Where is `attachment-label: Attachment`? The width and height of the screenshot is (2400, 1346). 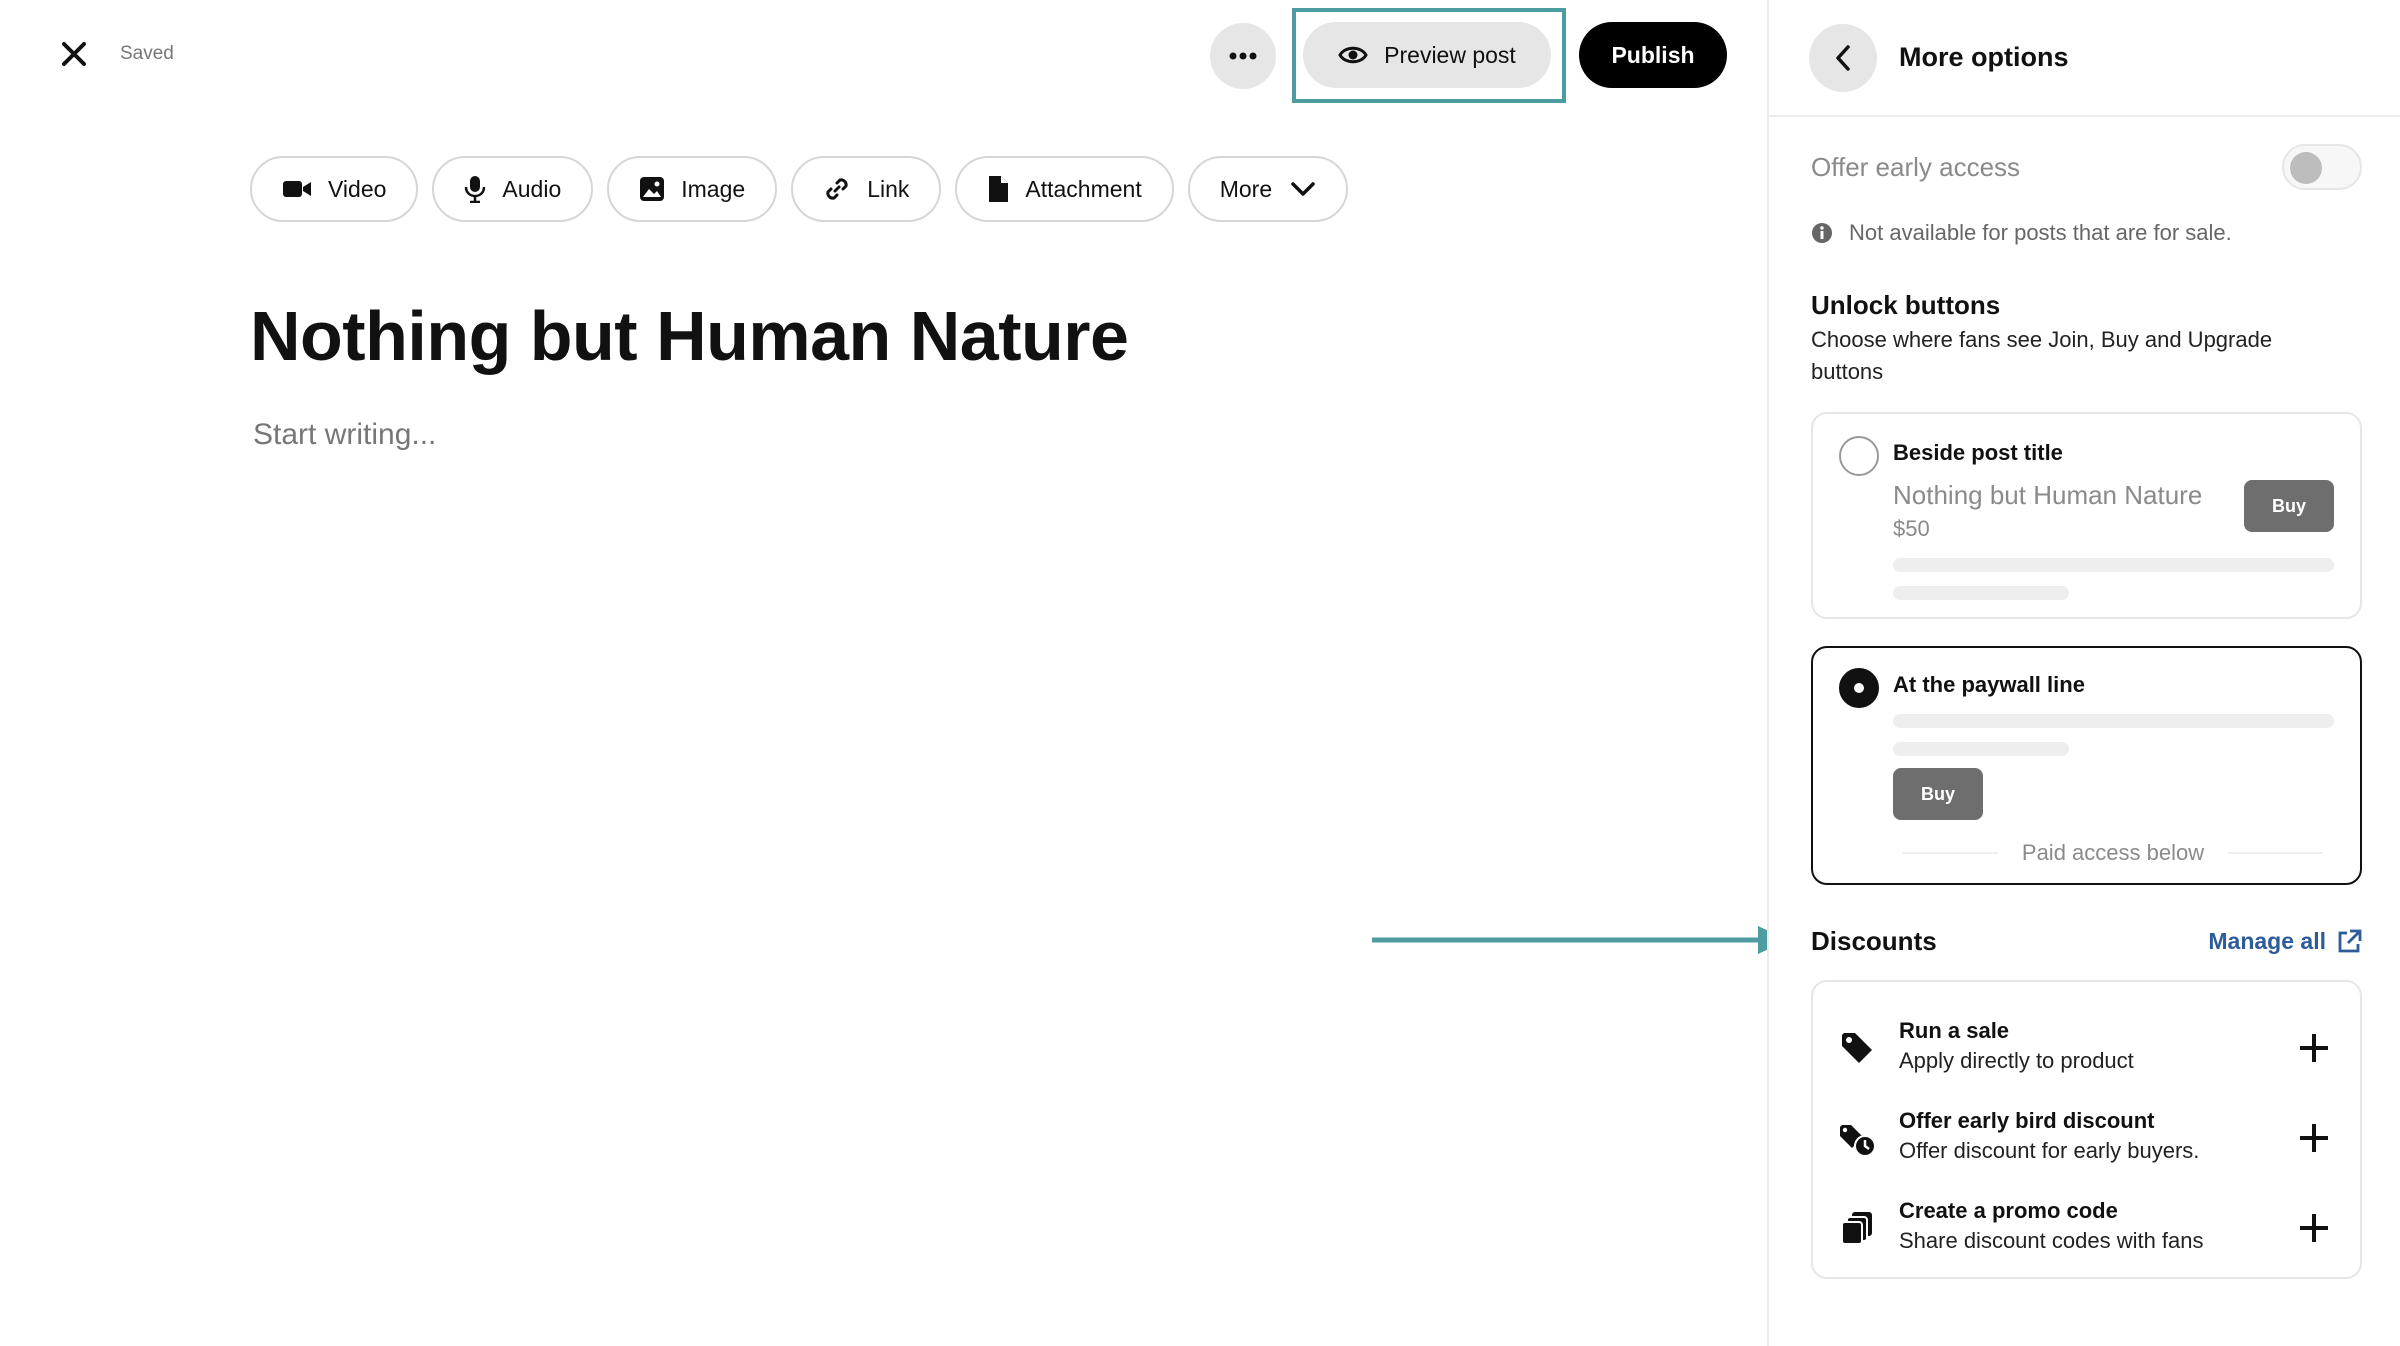 attachment-label: Attachment is located at coordinates (1083, 188).